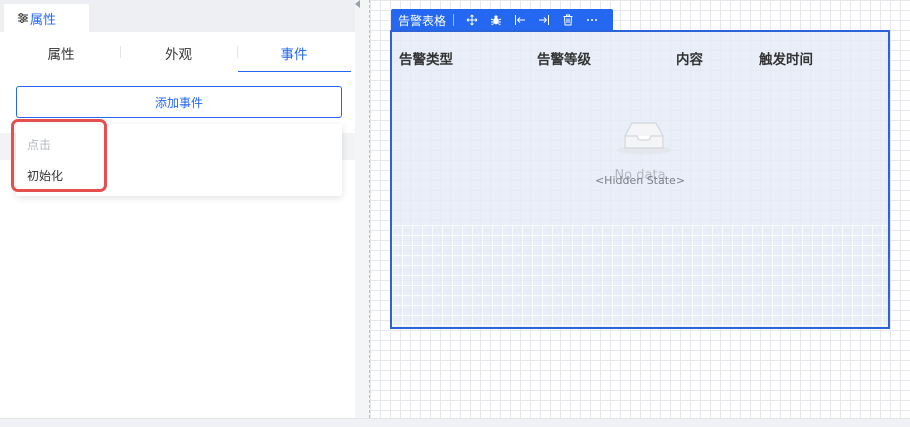 This screenshot has height=427, width=910. Describe the element at coordinates (472, 20) in the screenshot. I see `move-icon` at that location.